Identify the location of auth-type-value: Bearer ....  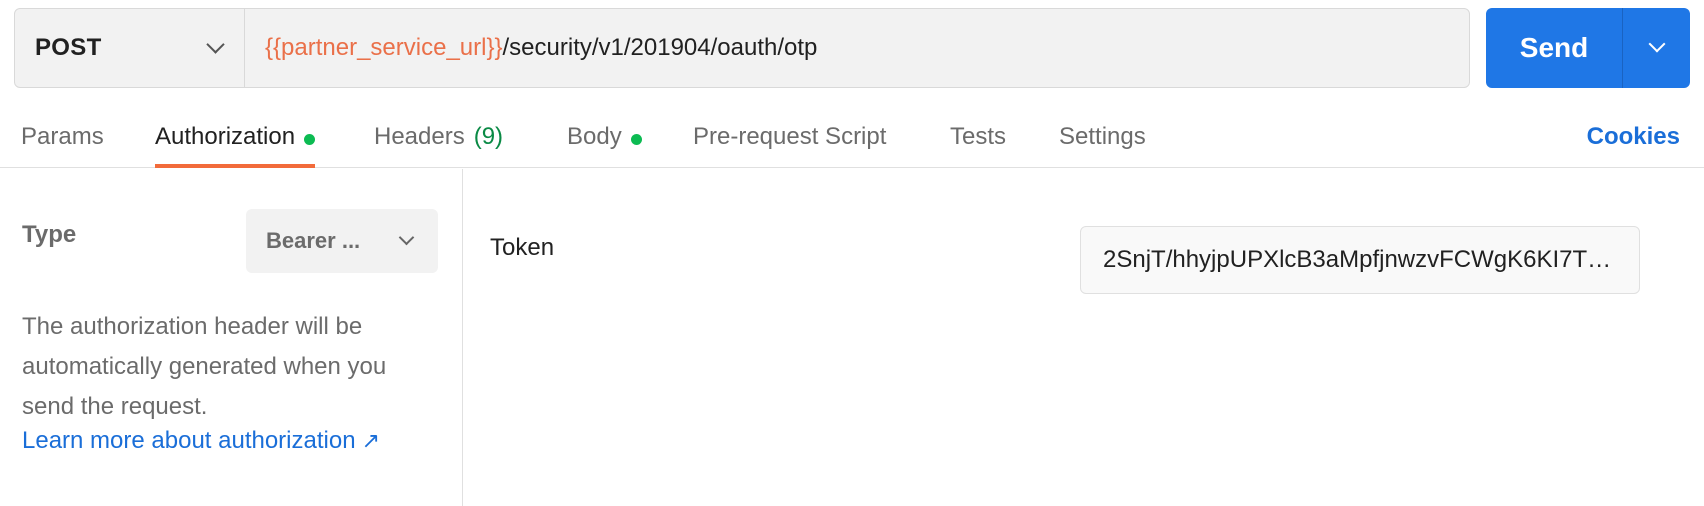
(313, 240).